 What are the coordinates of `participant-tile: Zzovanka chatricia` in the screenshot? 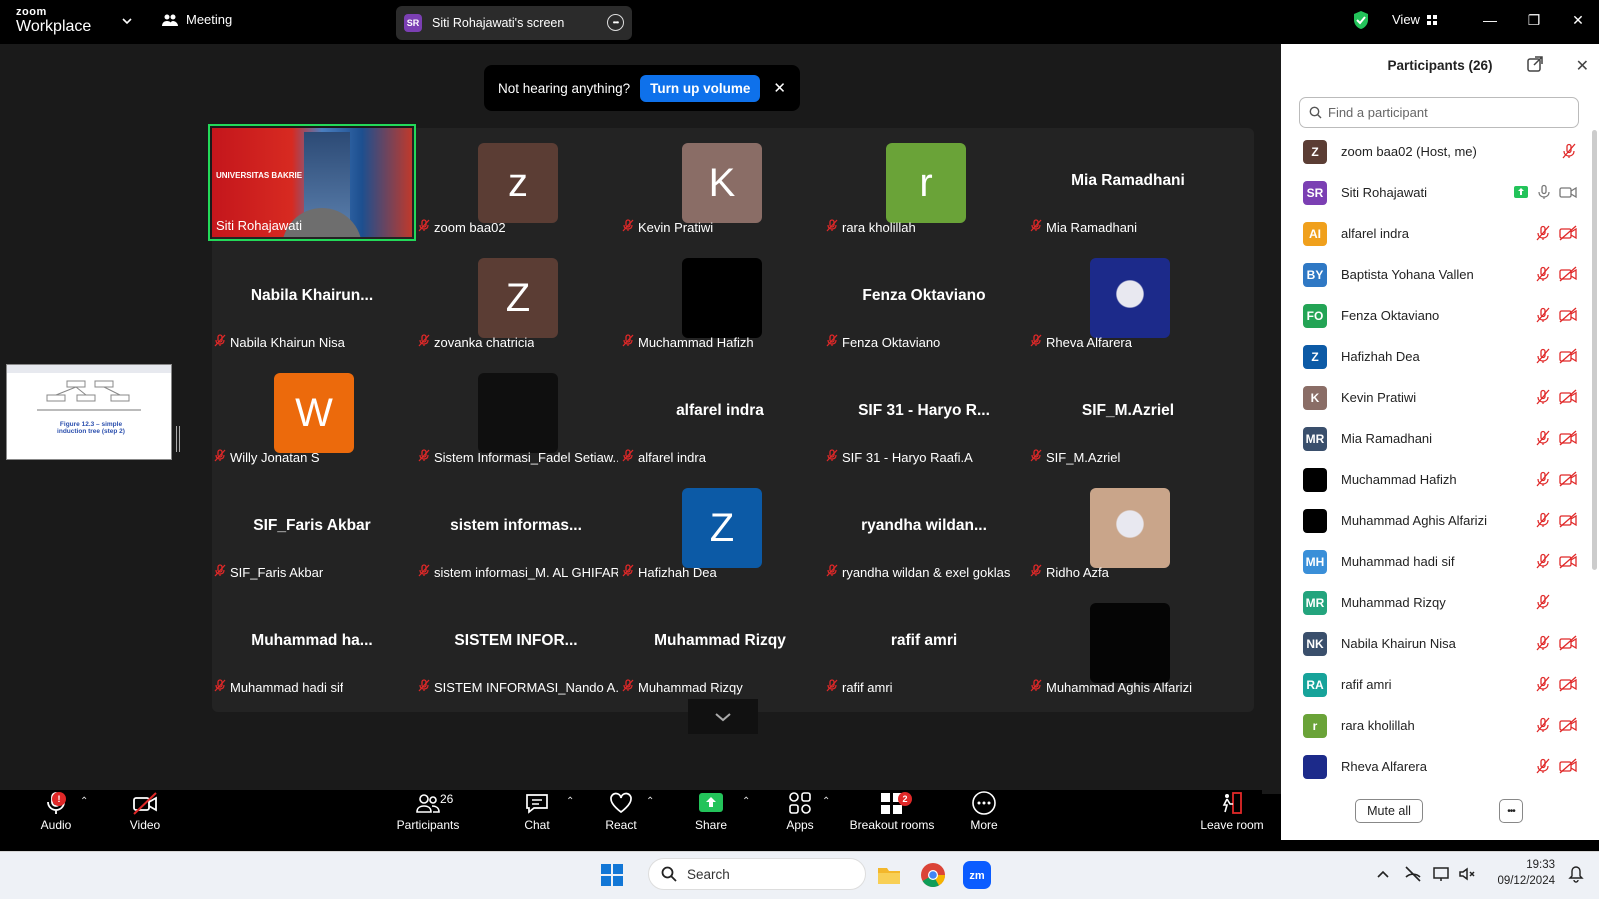 It's located at (516, 297).